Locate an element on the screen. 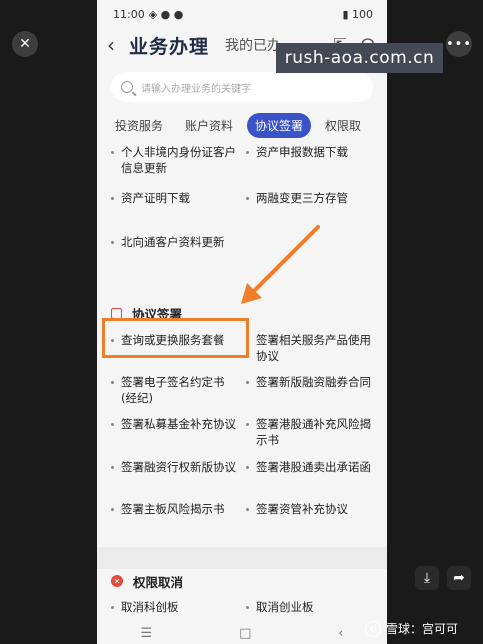  list-item: 两融变更三方存管 is located at coordinates (309, 212).